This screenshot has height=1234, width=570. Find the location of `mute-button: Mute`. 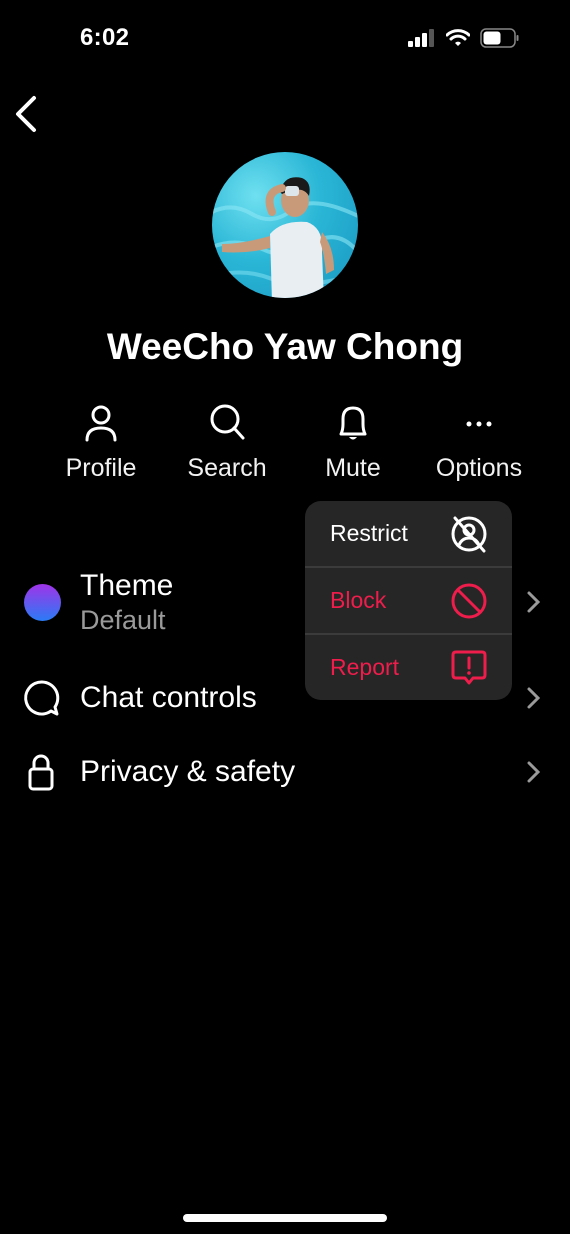

mute-button: Mute is located at coordinates (353, 442).